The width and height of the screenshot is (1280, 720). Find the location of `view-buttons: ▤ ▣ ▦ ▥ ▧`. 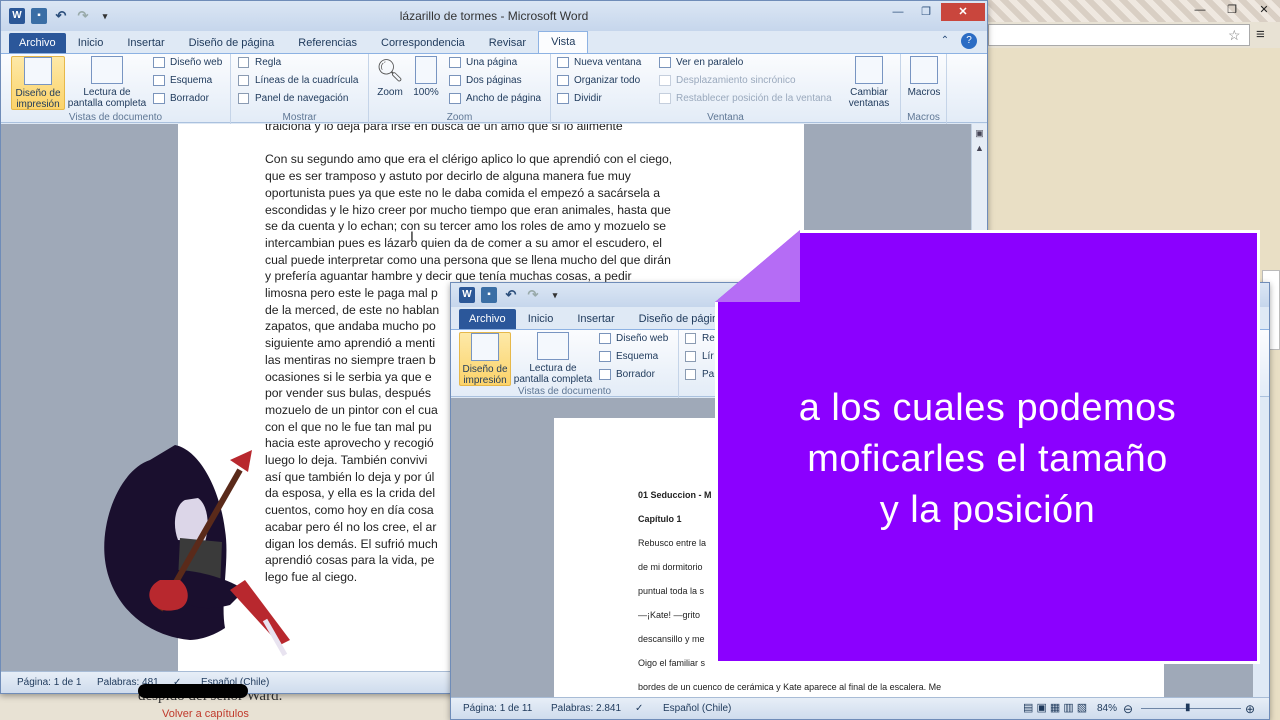

view-buttons: ▤ ▣ ▦ ▥ ▧ is located at coordinates (1055, 707).